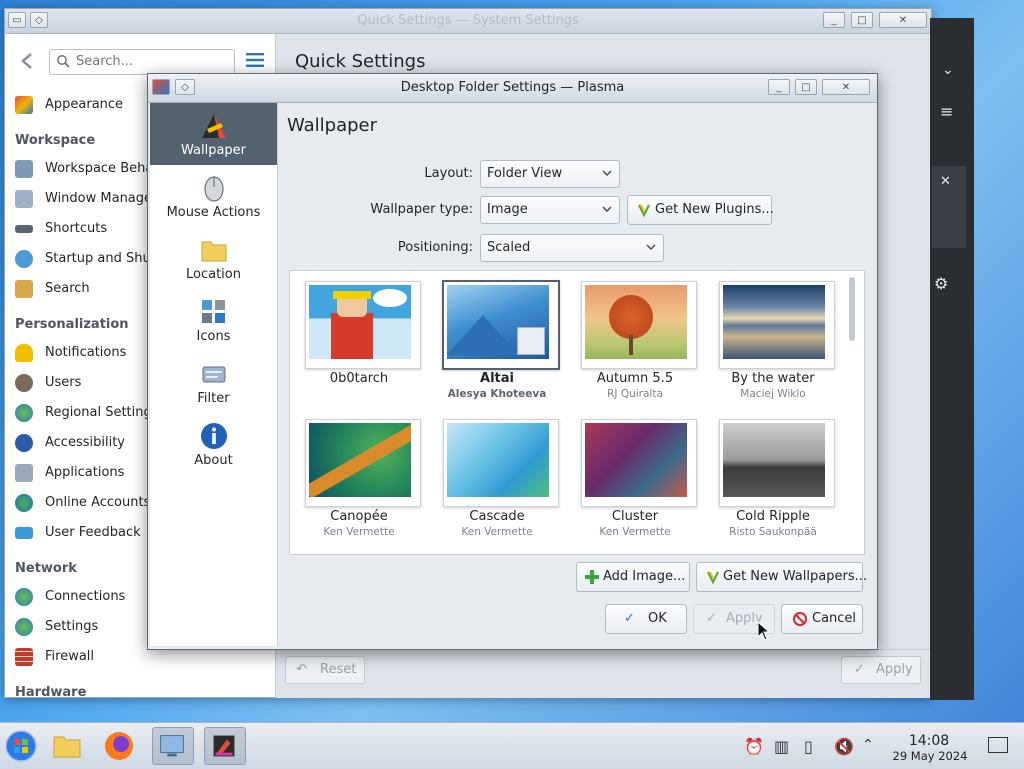 The image size is (1024, 769). What do you see at coordinates (213, 189) in the screenshot?
I see `mouse-icon` at bounding box center [213, 189].